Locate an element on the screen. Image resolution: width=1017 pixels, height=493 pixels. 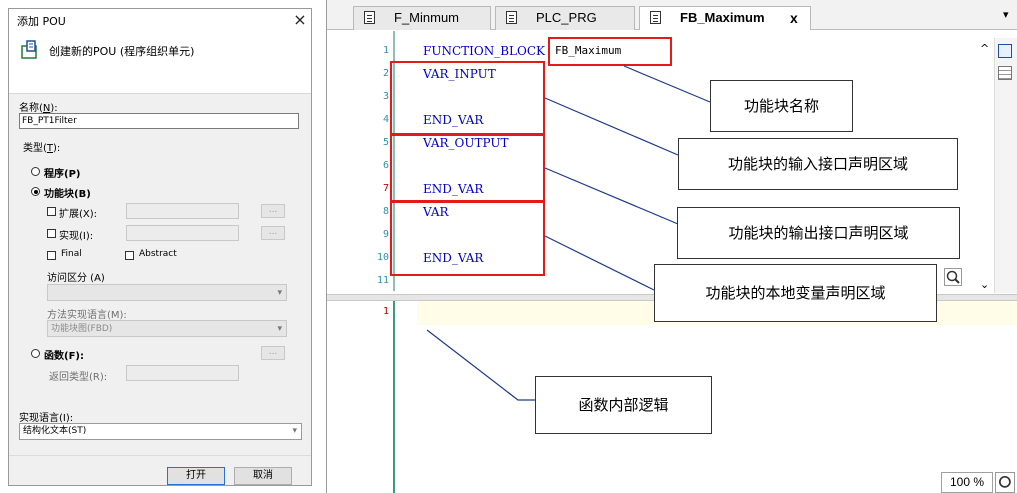
function-block-radio is located at coordinates (35, 191).